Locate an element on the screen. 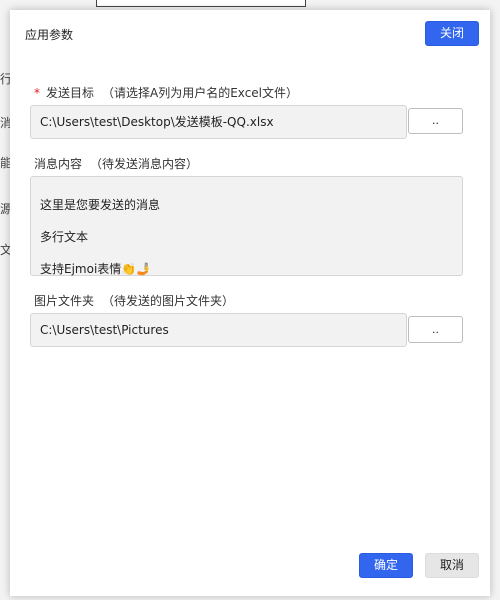  message-line: 多行文本 is located at coordinates (64, 237).